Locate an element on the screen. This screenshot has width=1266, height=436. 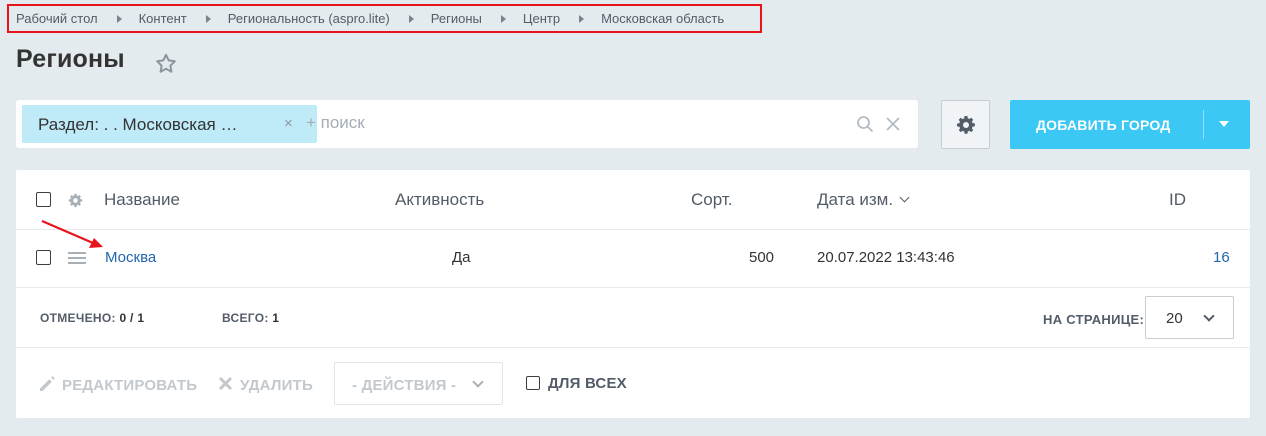
column-header-sort: Сорт. is located at coordinates (711, 200).